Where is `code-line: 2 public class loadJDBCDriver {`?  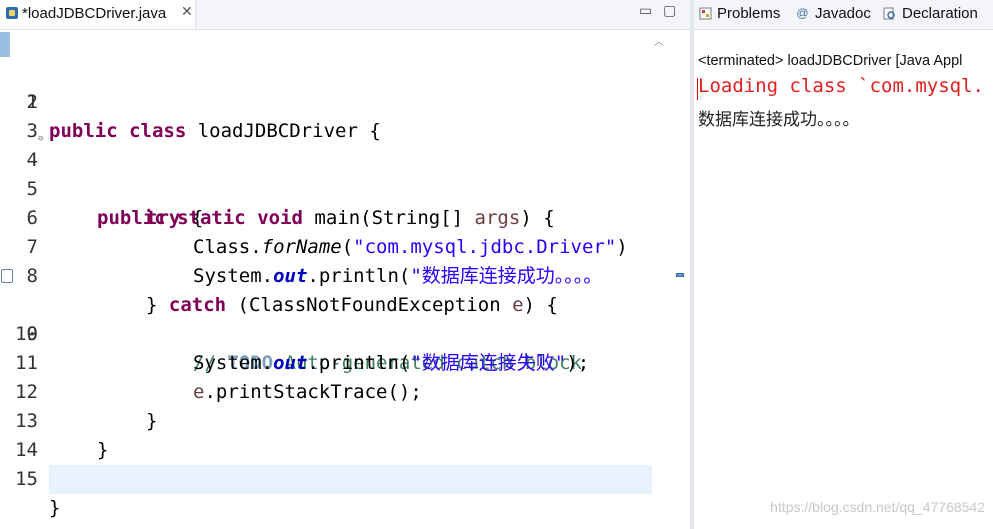 code-line: 2 public class loadJDBCDriver { is located at coordinates (326, 100).